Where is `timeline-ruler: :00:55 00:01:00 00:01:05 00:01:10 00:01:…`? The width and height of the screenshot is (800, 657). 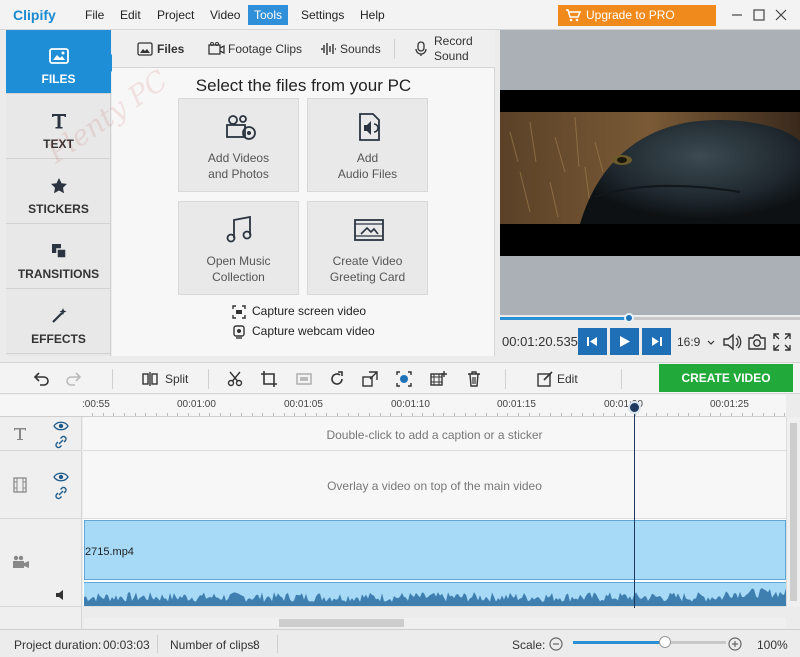
timeline-ruler: :00:55 00:01:00 00:01:05 00:01:10 00:01:… is located at coordinates (434, 406).